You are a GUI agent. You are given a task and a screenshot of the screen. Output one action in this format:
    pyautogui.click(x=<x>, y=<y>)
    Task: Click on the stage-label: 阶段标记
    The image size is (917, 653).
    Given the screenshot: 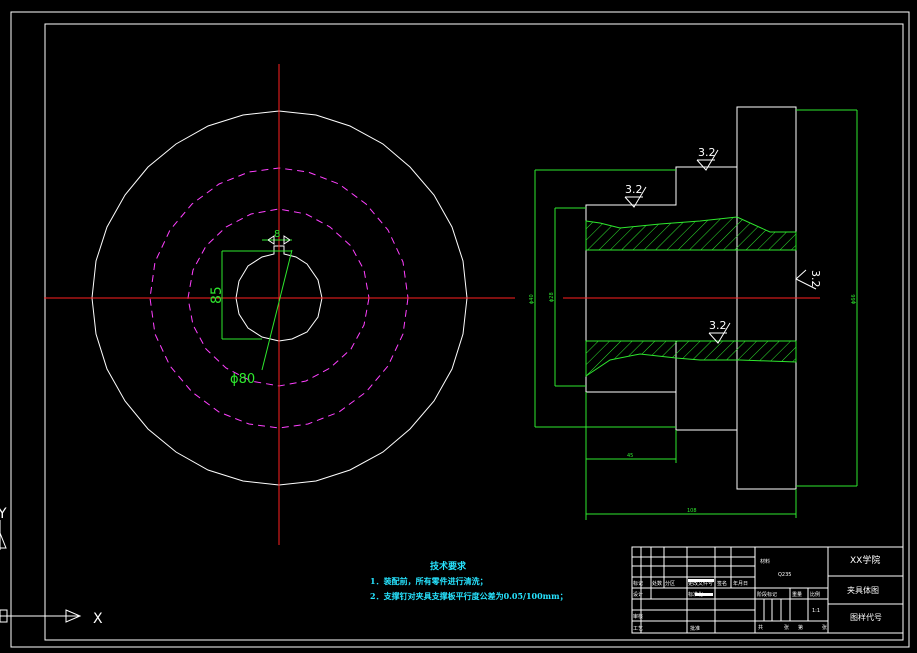 What is the action you would take?
    pyautogui.click(x=767, y=594)
    